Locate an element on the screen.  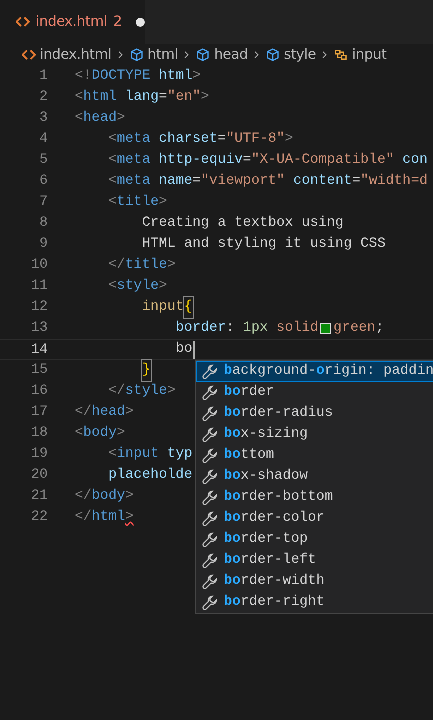
suggestion-item: border-top is located at coordinates (314, 539).